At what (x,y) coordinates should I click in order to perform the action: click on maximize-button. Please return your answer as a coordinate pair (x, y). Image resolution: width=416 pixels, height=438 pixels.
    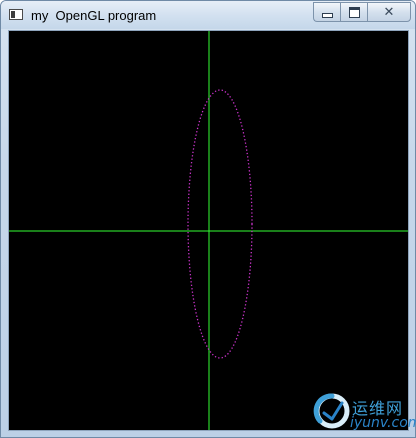
    Looking at the image, I should click on (353, 12).